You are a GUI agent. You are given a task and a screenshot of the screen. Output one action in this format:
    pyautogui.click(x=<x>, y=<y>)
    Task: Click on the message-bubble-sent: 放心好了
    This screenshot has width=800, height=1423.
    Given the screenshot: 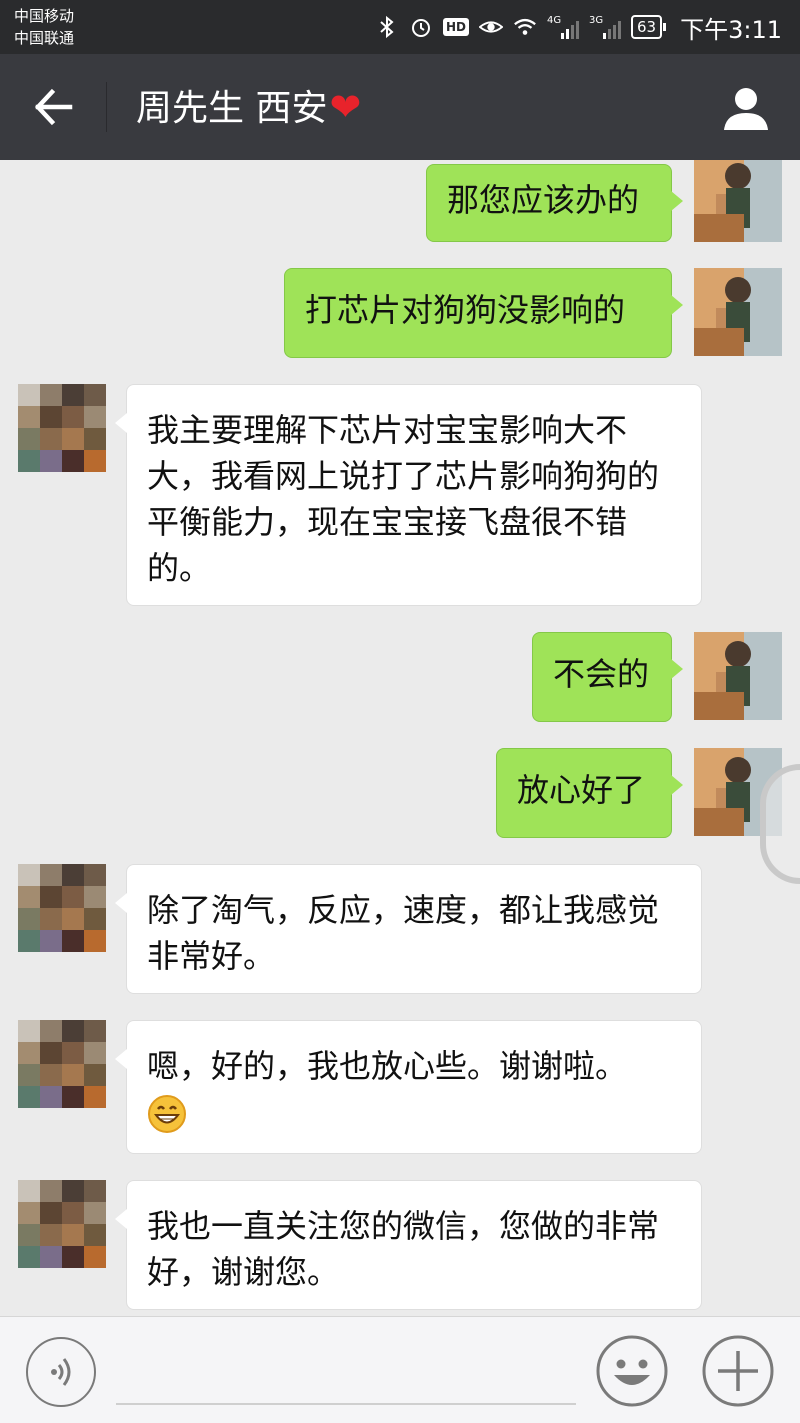 What is the action you would take?
    pyautogui.click(x=589, y=793)
    